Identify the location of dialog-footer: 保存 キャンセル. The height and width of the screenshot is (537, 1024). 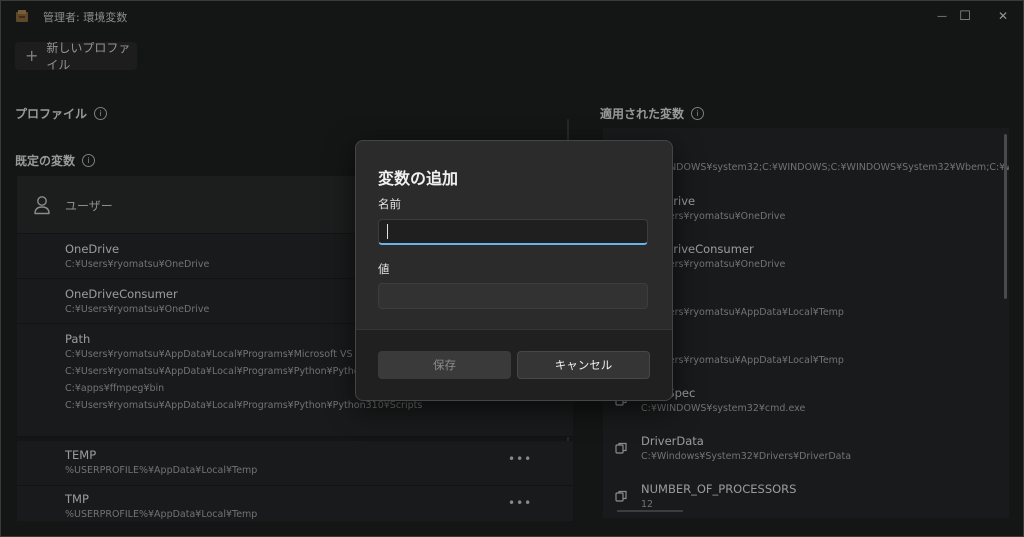
(514, 364).